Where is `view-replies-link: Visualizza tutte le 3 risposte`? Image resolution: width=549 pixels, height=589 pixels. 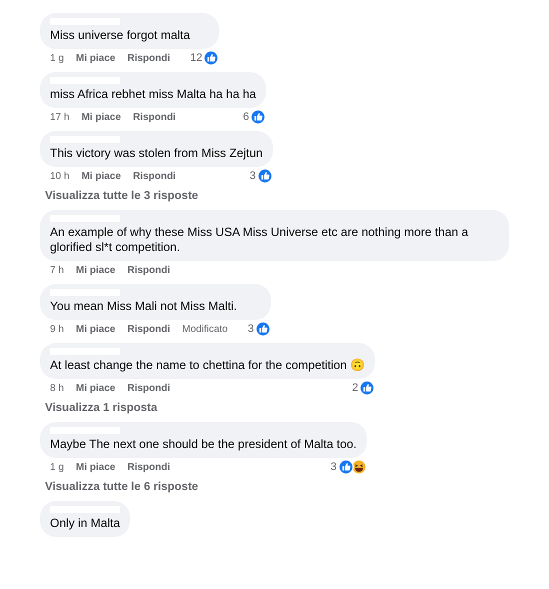 view-replies-link: Visualizza tutte le 3 risposte is located at coordinates (277, 196).